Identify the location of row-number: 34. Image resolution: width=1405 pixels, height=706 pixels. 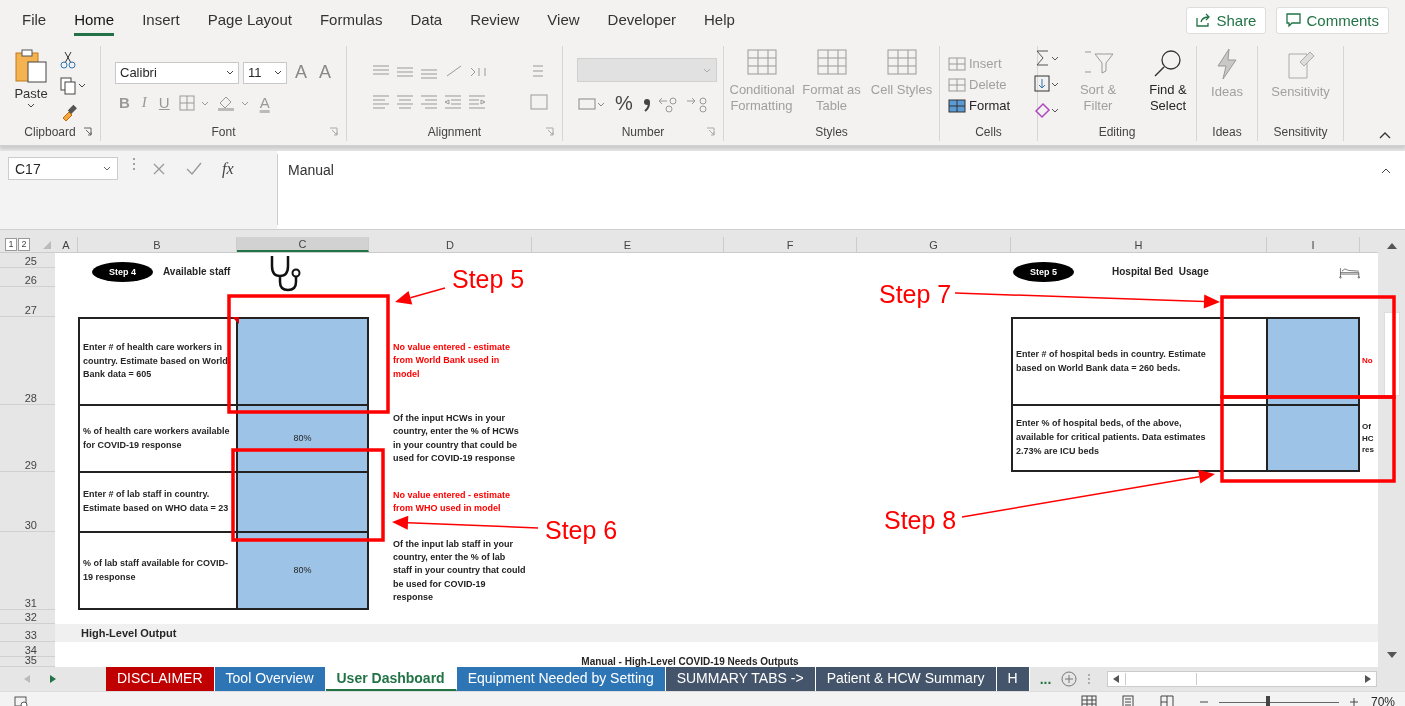
(27, 649).